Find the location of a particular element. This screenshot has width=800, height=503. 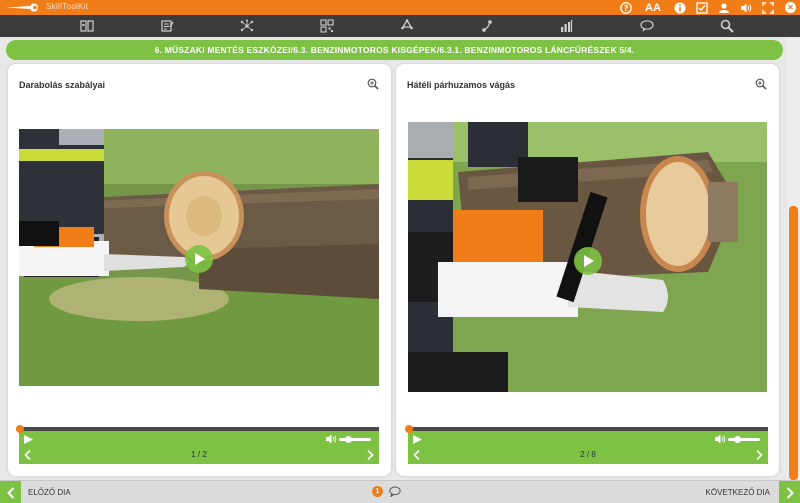

stats-icon is located at coordinates (567, 26).